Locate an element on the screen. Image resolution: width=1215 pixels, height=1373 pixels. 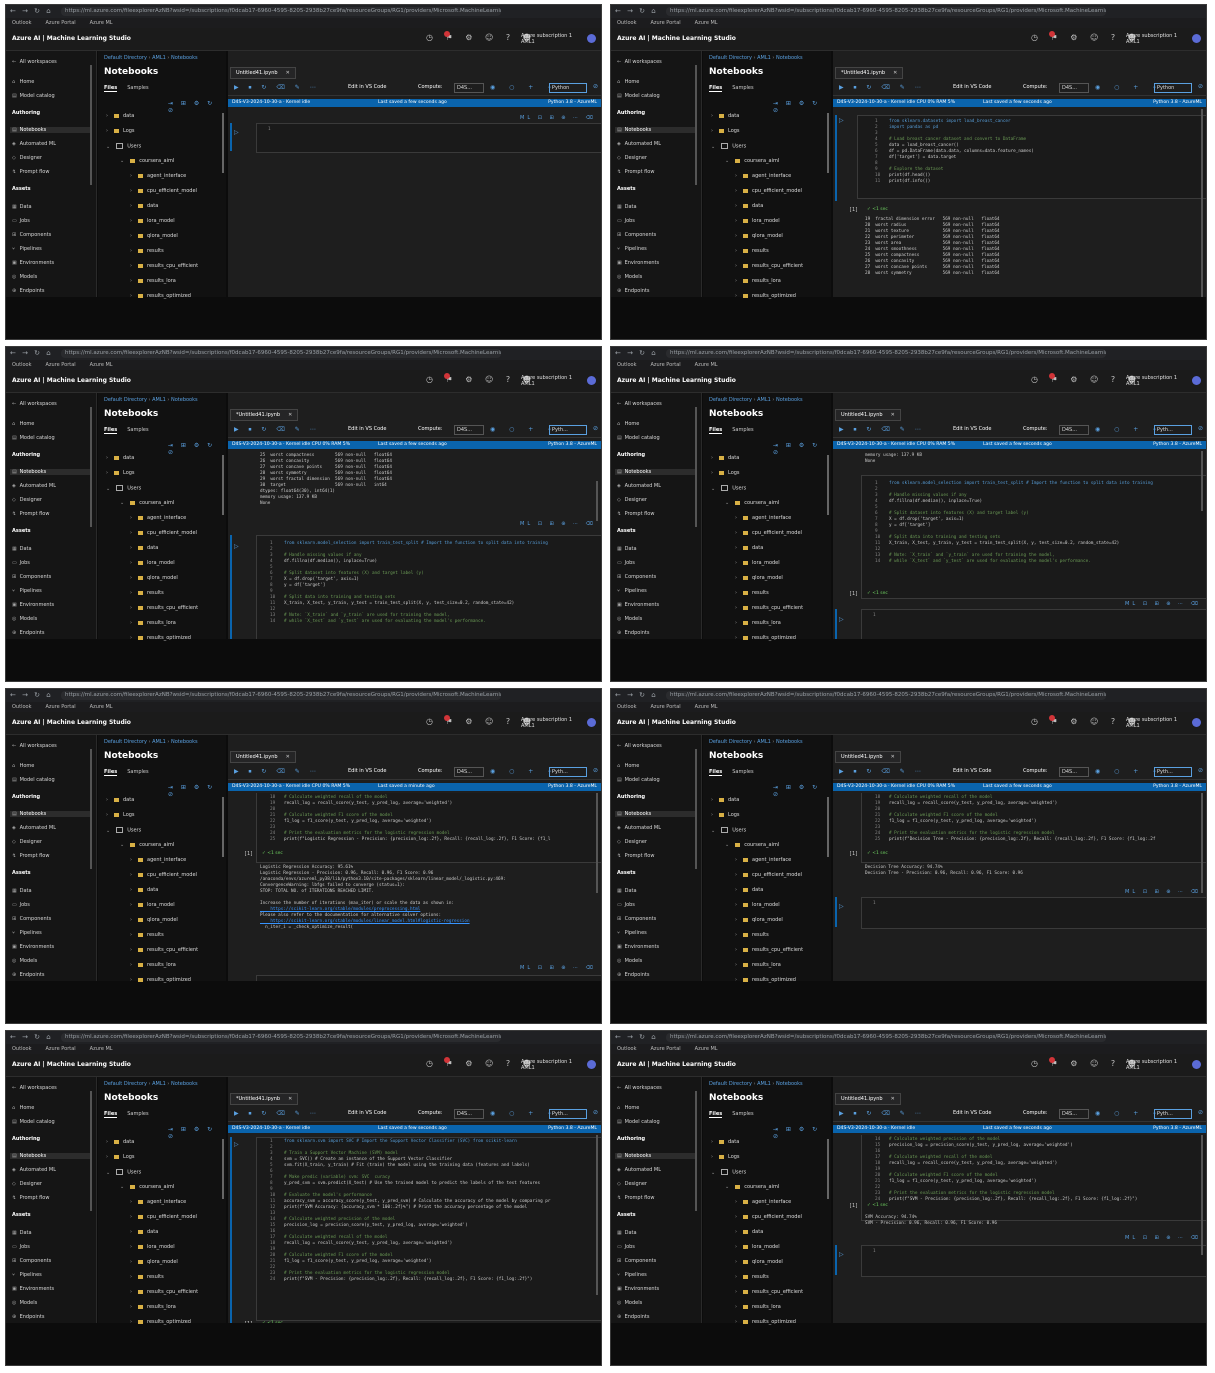
header-action-icons: ◷ ⚑ ⚙ ☺ ? ☻ is located at coordinates (481, 721).